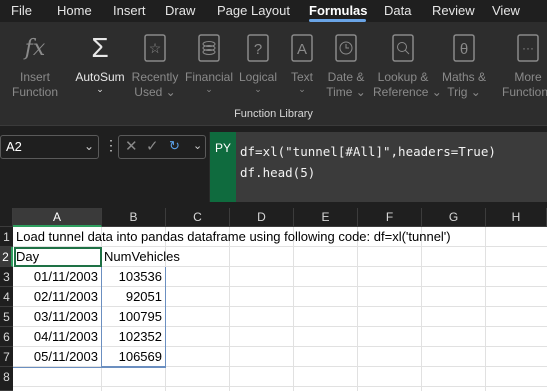  What do you see at coordinates (133, 317) in the screenshot?
I see `table-border` at bounding box center [133, 317].